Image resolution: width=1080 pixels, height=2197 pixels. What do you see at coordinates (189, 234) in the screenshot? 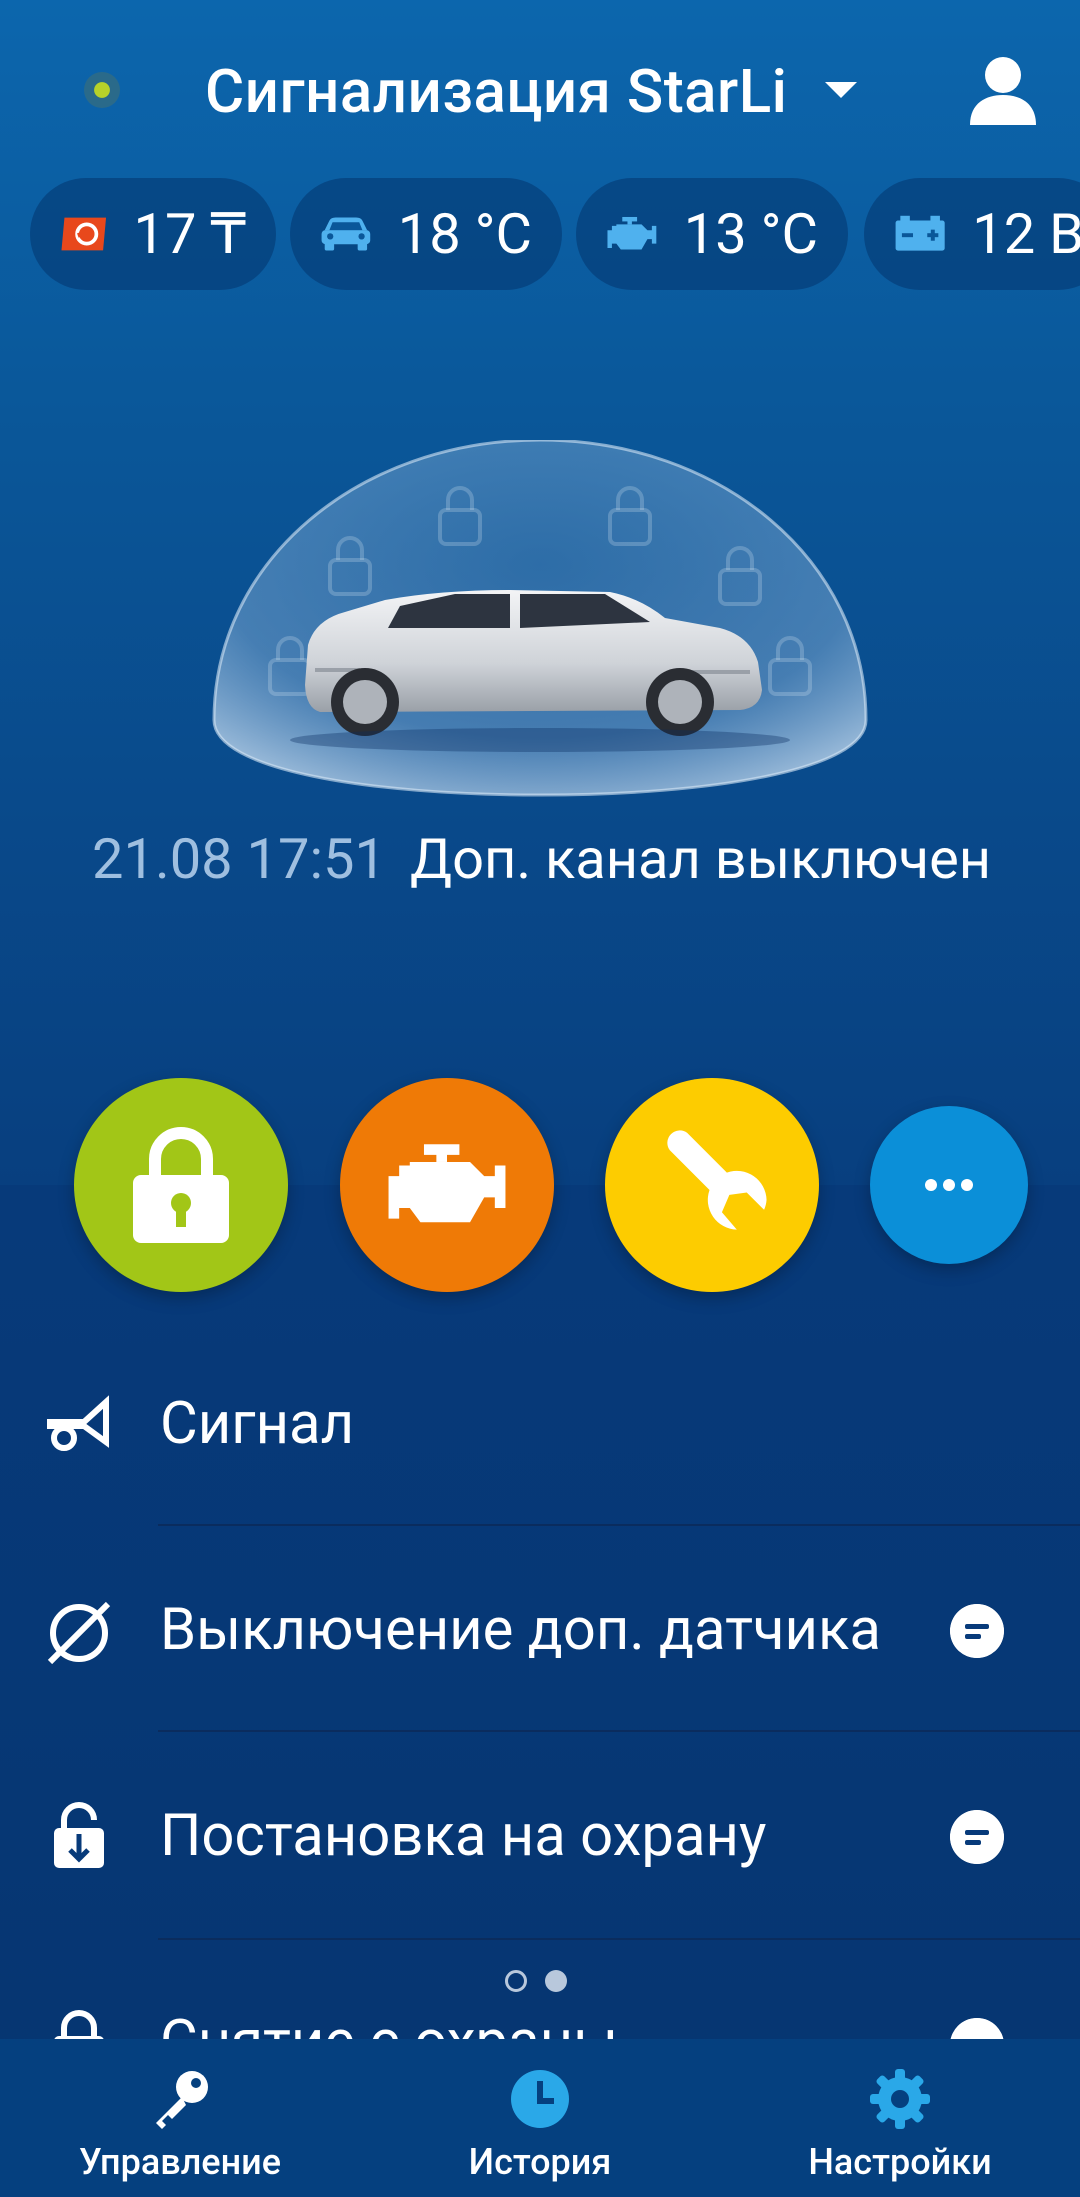
I see `balance-value: 17 ₸` at bounding box center [189, 234].